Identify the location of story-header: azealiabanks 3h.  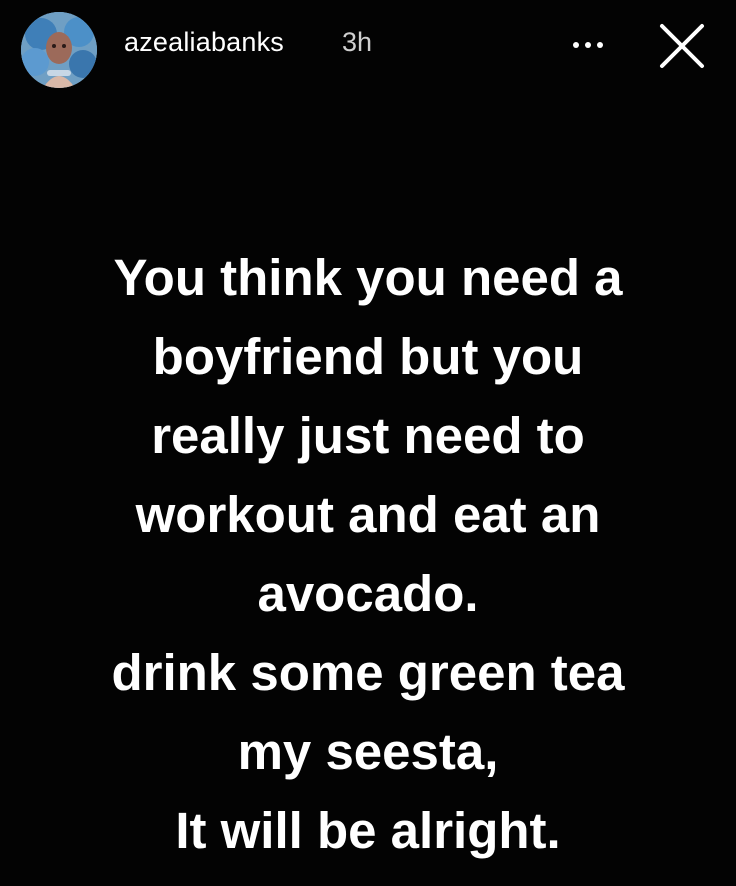
(368, 48).